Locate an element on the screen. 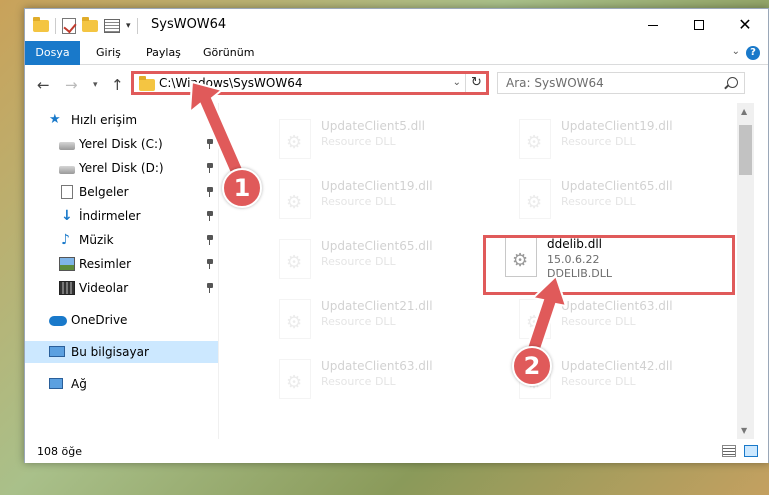  download-icon: ↓ is located at coordinates (67, 216).